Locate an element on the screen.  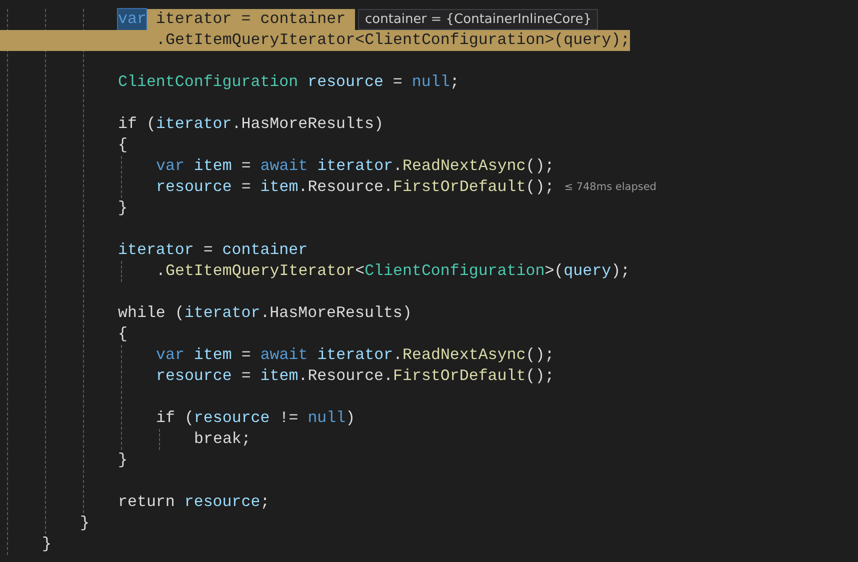
code-line: .GetItemQueryIterator<ClientConfiguration>(query); is located at coordinates (393, 271).